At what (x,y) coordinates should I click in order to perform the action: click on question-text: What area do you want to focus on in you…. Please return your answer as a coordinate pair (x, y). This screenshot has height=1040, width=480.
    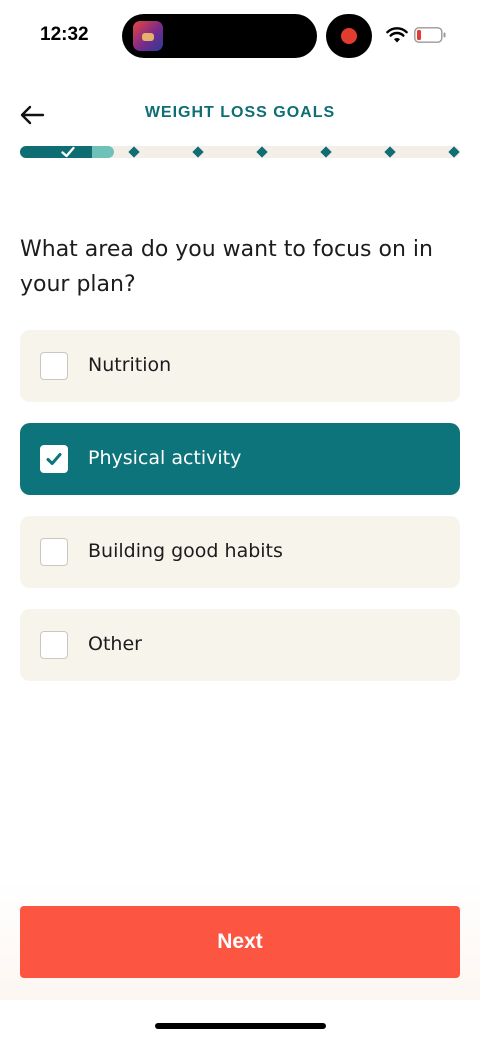
    Looking at the image, I should click on (226, 267).